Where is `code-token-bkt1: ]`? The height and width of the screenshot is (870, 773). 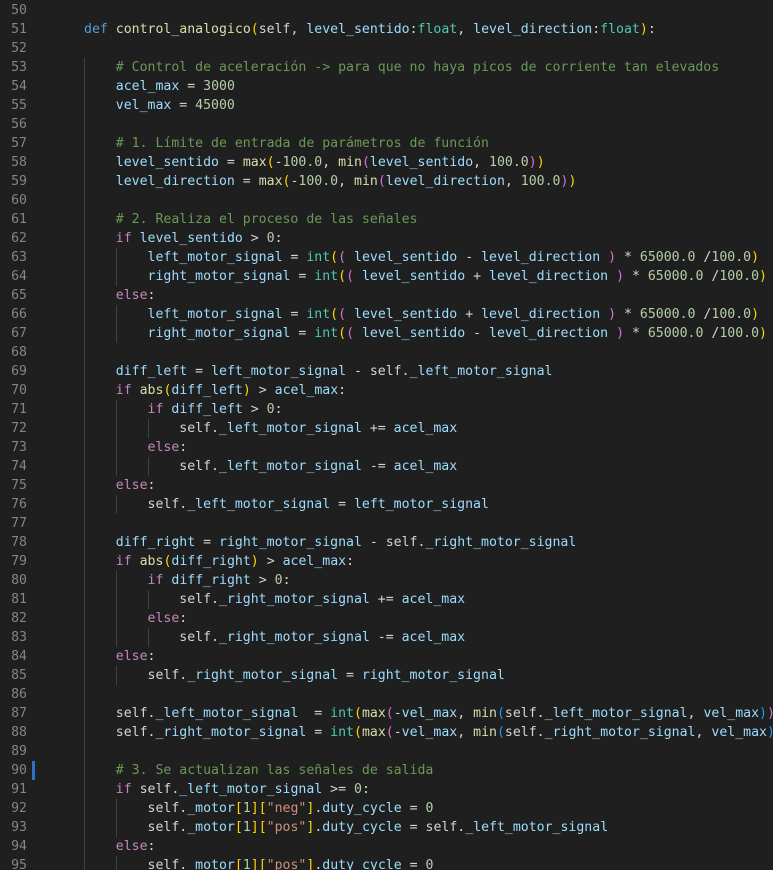 code-token-bkt1: ] is located at coordinates (254, 827).